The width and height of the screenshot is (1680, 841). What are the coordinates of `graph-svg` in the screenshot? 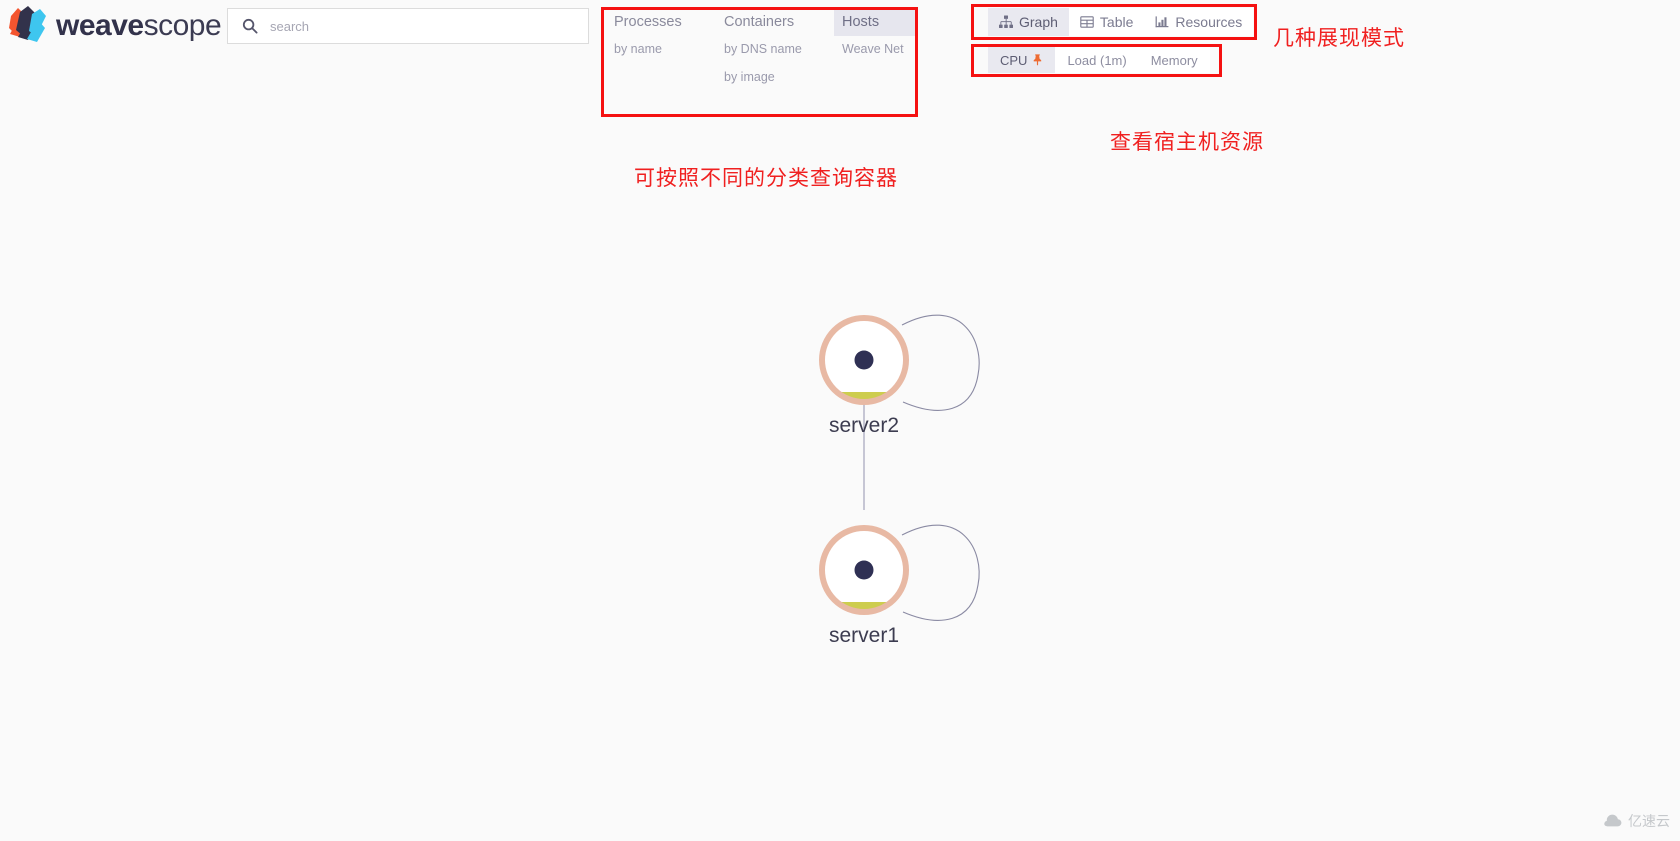 It's located at (899, 467).